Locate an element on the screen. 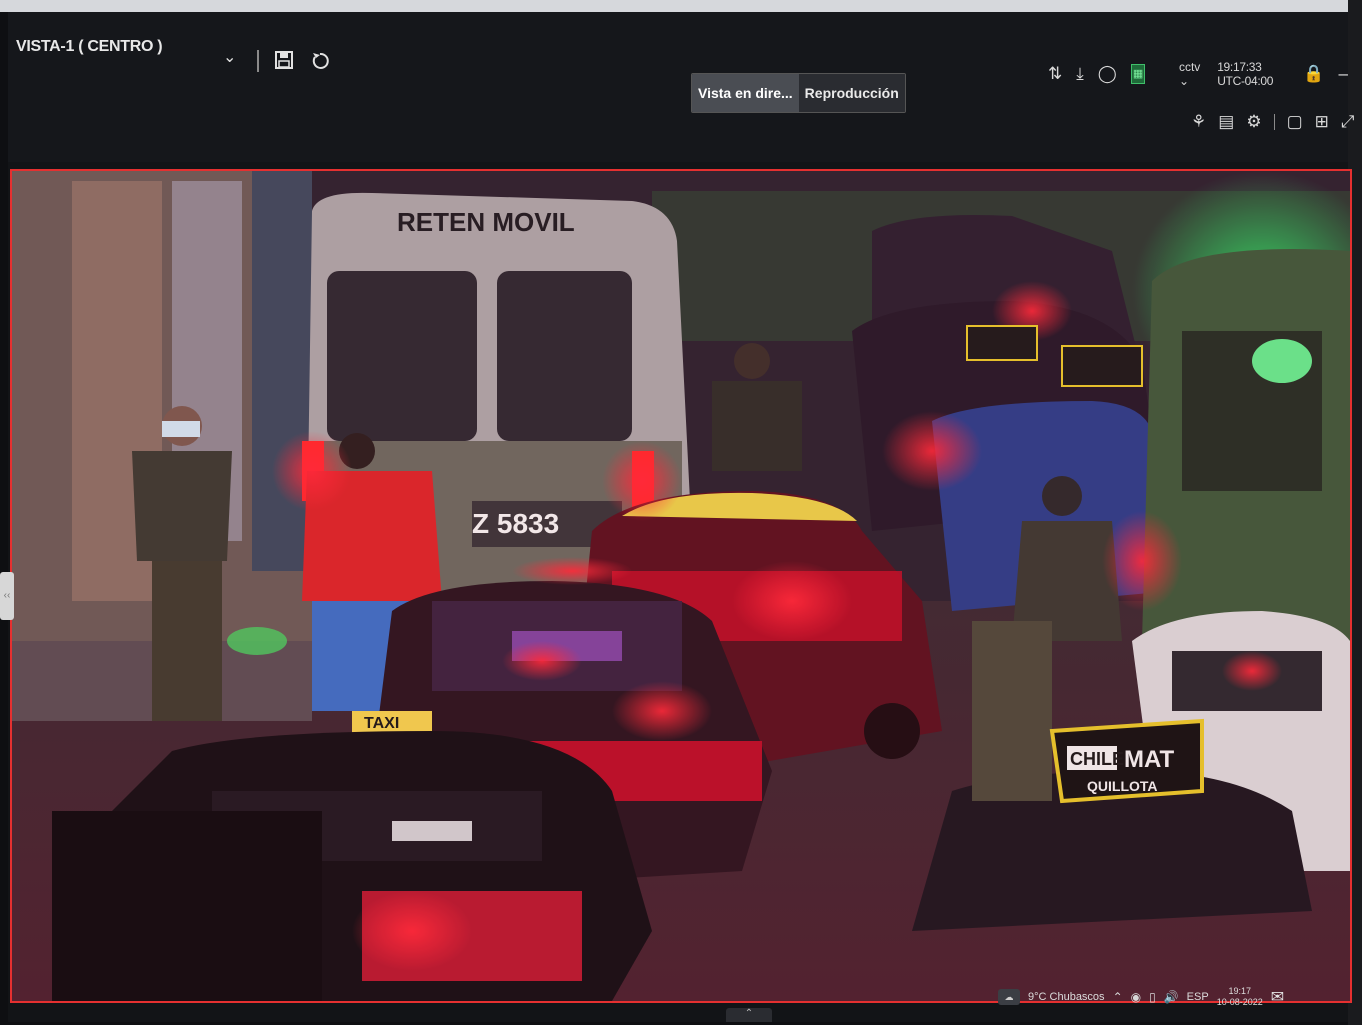 Image resolution: width=1362 pixels, height=1025 pixels. bottom-panel-toggle: ⌃ is located at coordinates (749, 1015).